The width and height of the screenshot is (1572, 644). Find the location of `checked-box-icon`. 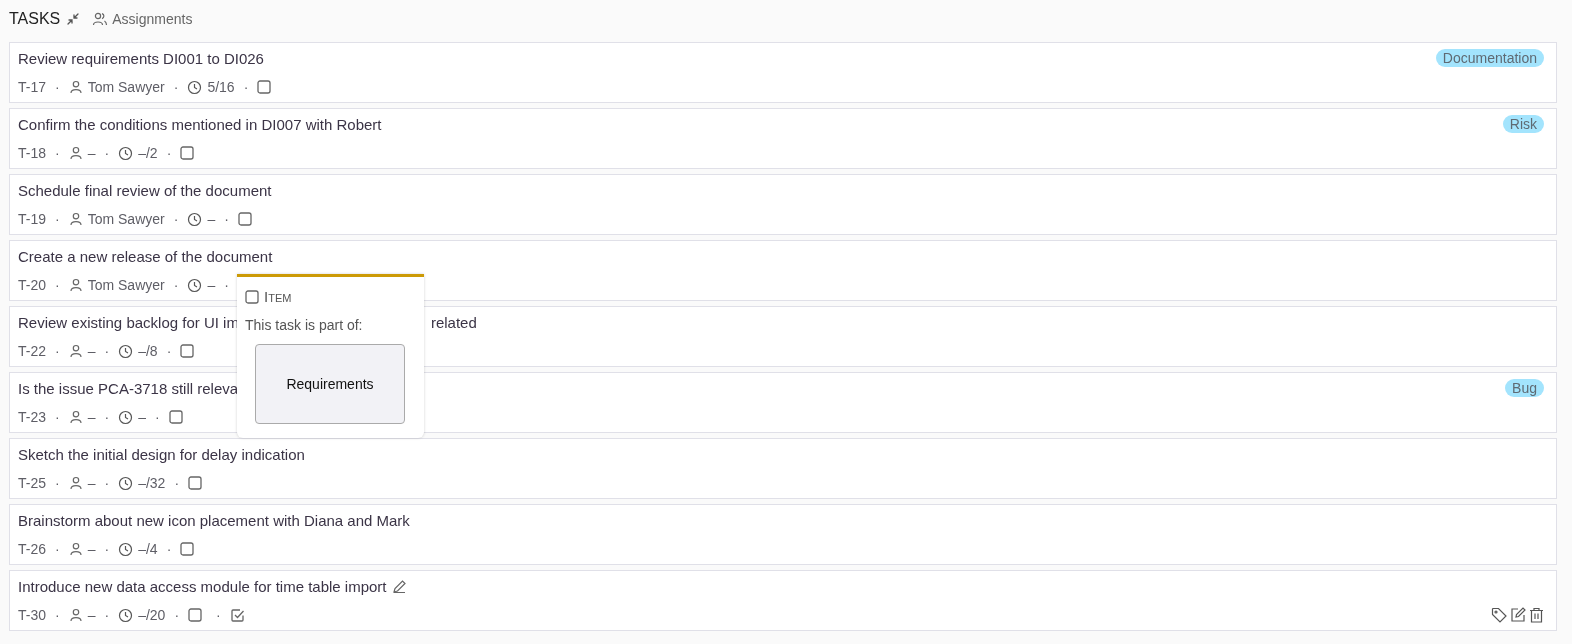

checked-box-icon is located at coordinates (237, 615).